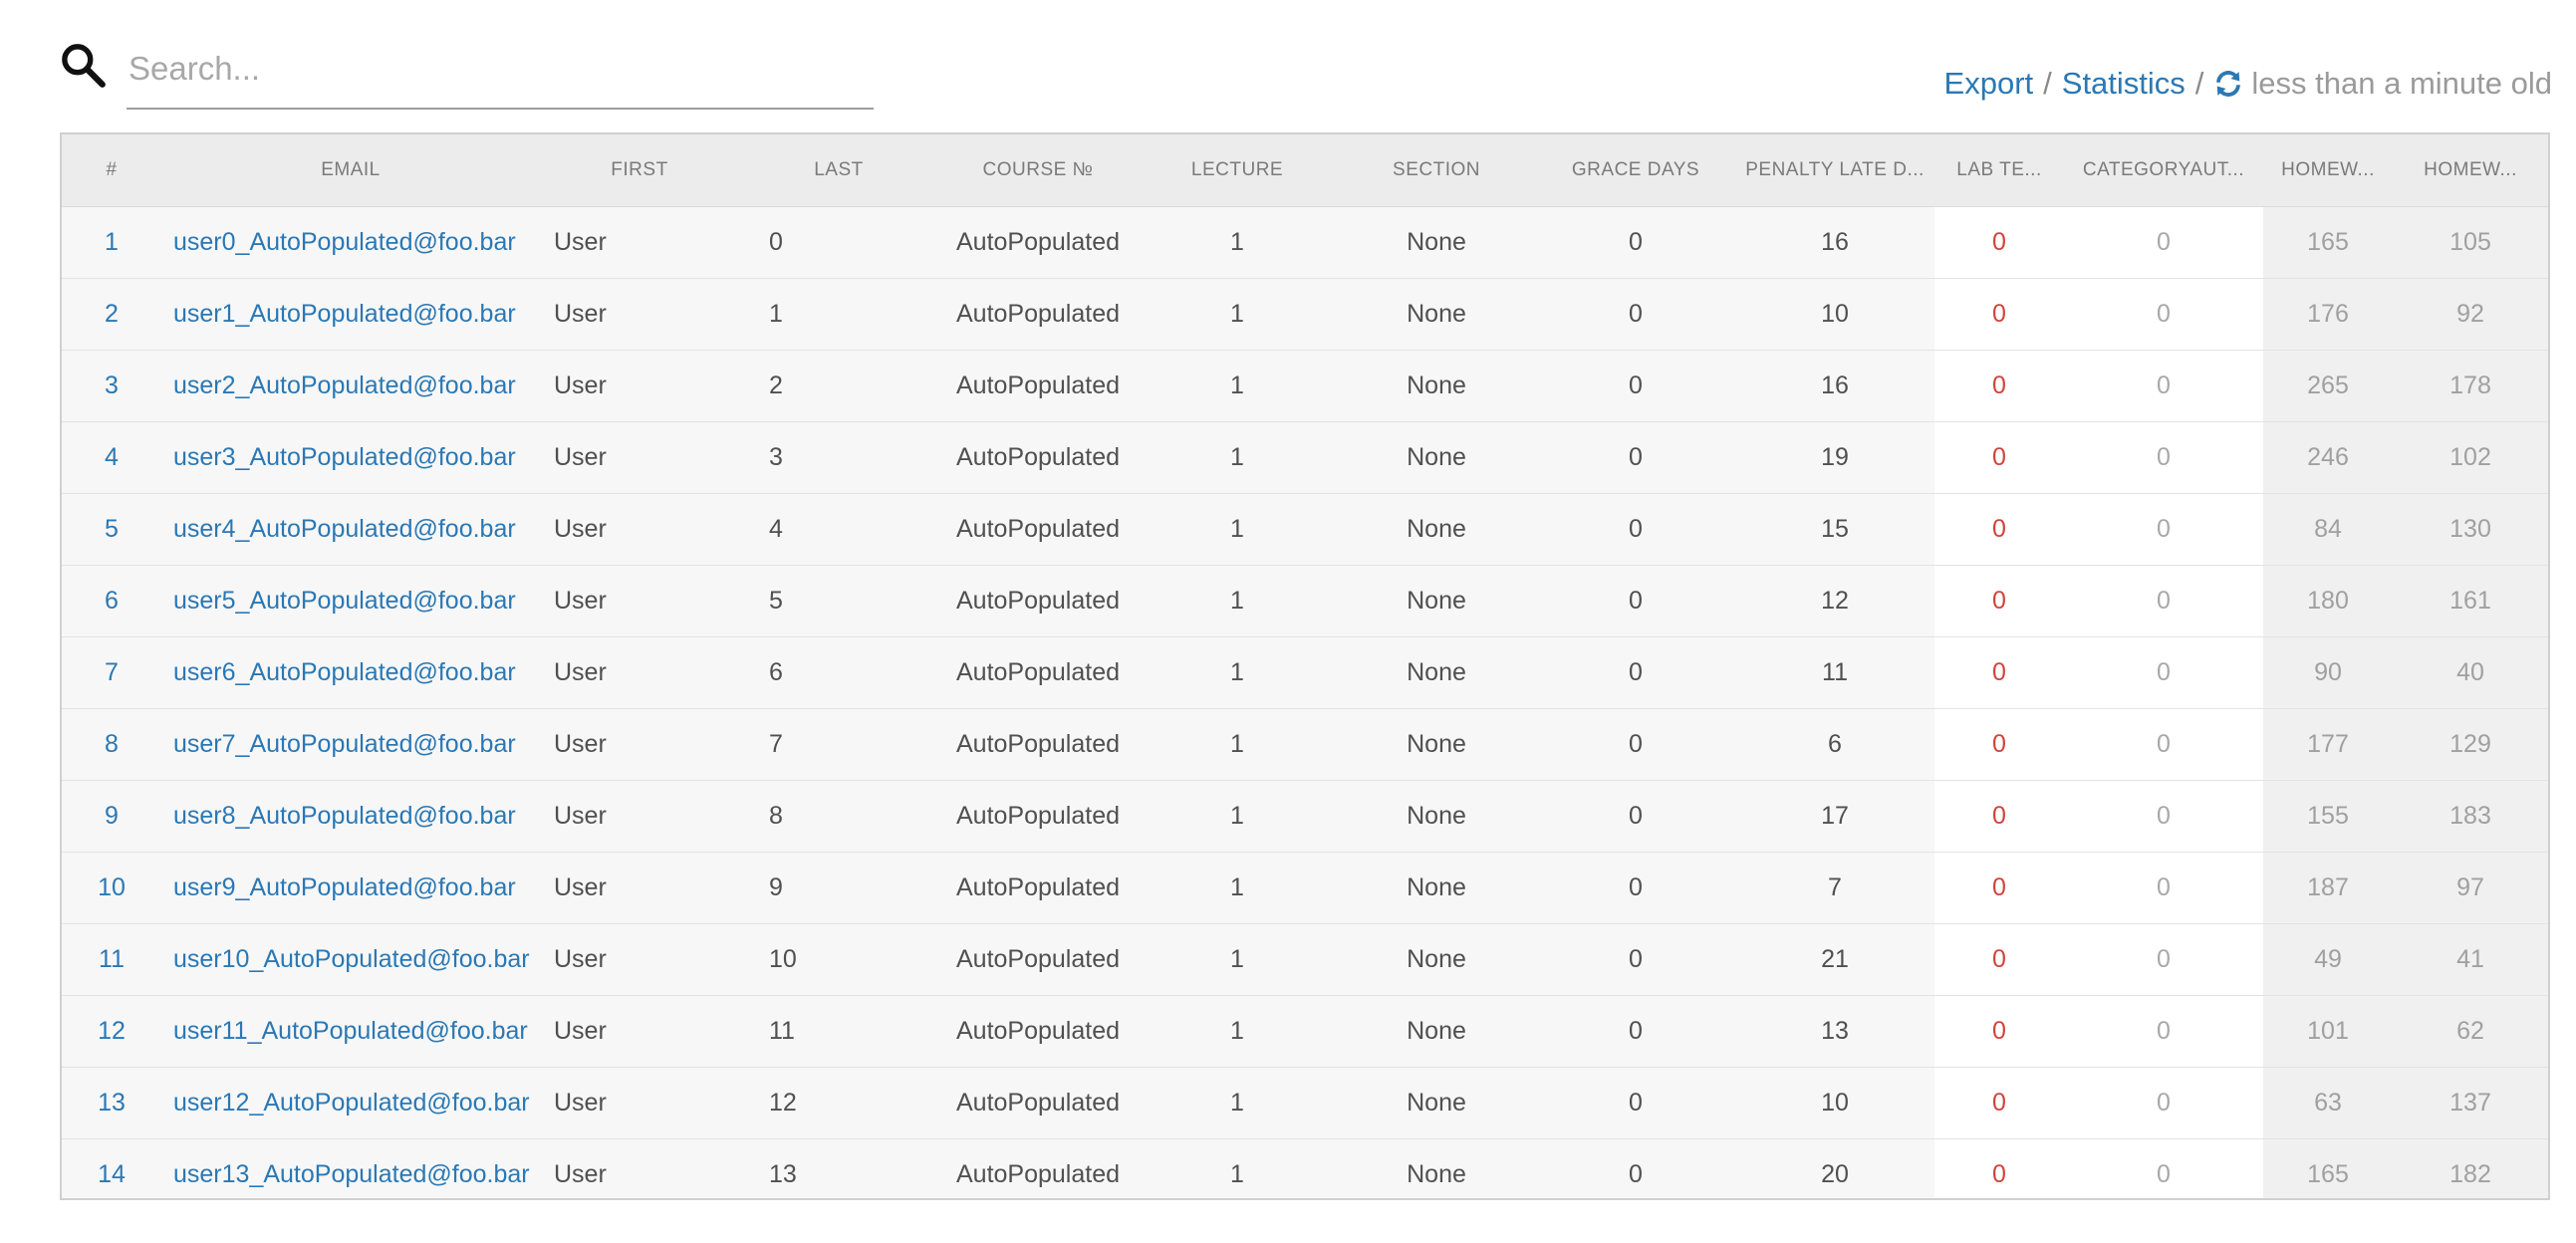 This screenshot has width=2576, height=1243. I want to click on homework-2-cell: 92, so click(2470, 314).